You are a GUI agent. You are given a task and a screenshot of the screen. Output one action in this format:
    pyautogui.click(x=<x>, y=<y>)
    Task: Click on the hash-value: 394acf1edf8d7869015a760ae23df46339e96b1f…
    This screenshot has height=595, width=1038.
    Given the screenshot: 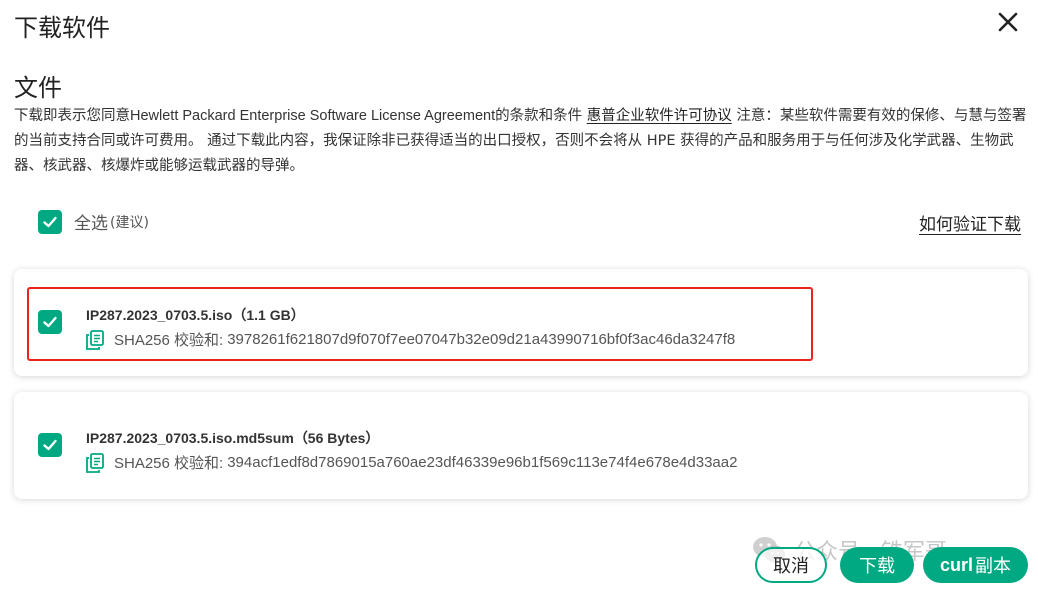 What is the action you would take?
    pyautogui.click(x=482, y=462)
    